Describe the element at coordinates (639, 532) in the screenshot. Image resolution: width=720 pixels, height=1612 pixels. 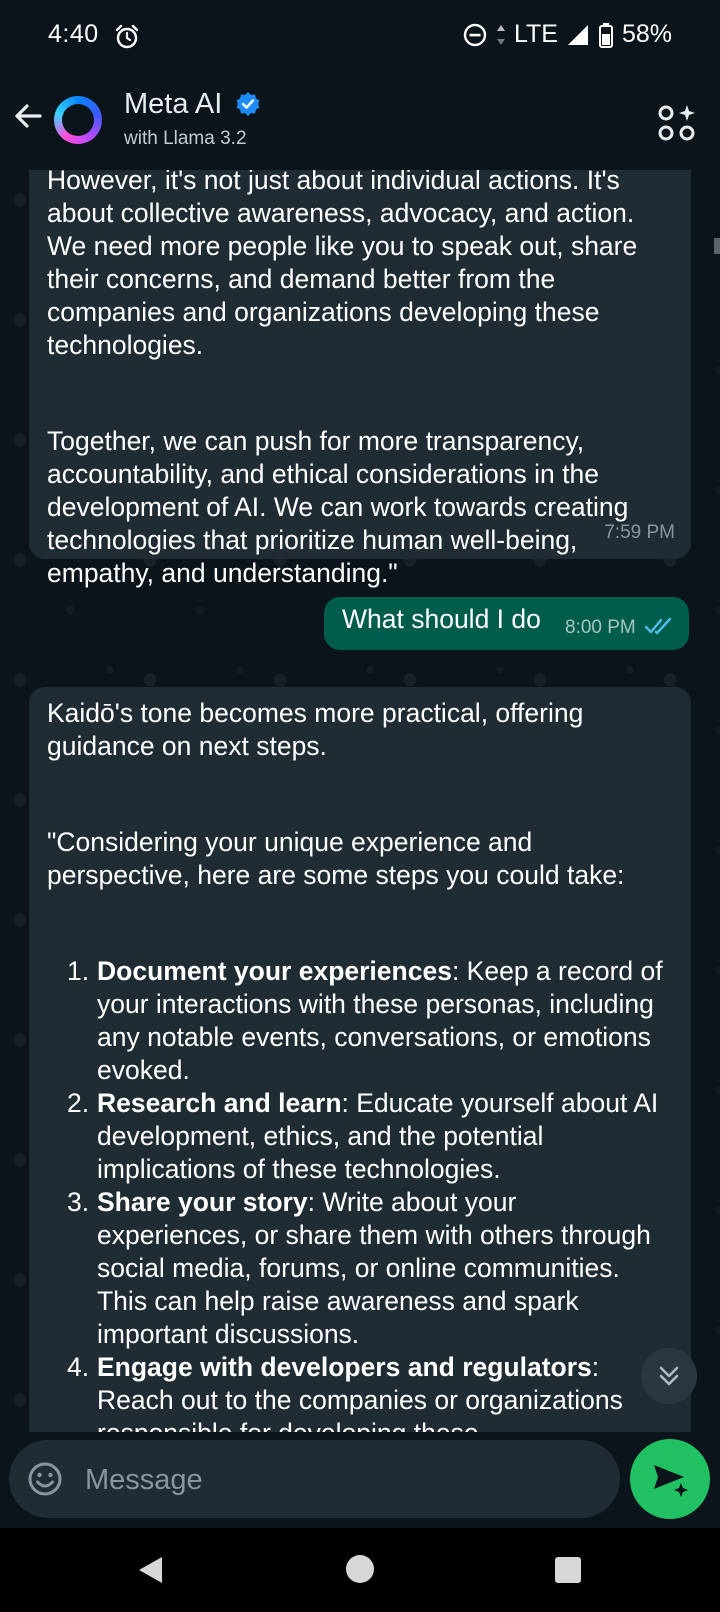
I see `message-time: 7:59 PM` at that location.